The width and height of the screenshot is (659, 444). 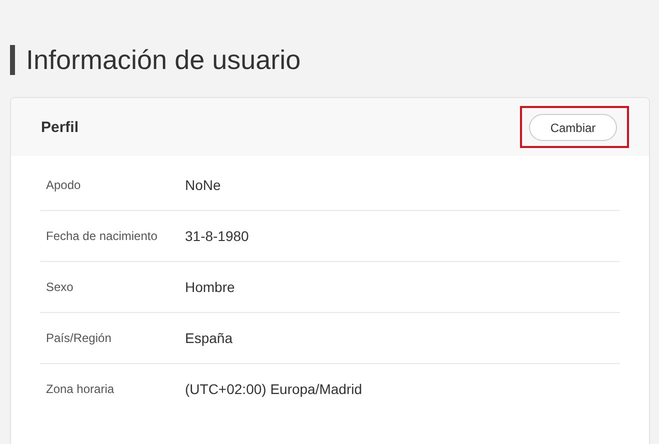 What do you see at coordinates (59, 287) in the screenshot?
I see `field-label: Sexo` at bounding box center [59, 287].